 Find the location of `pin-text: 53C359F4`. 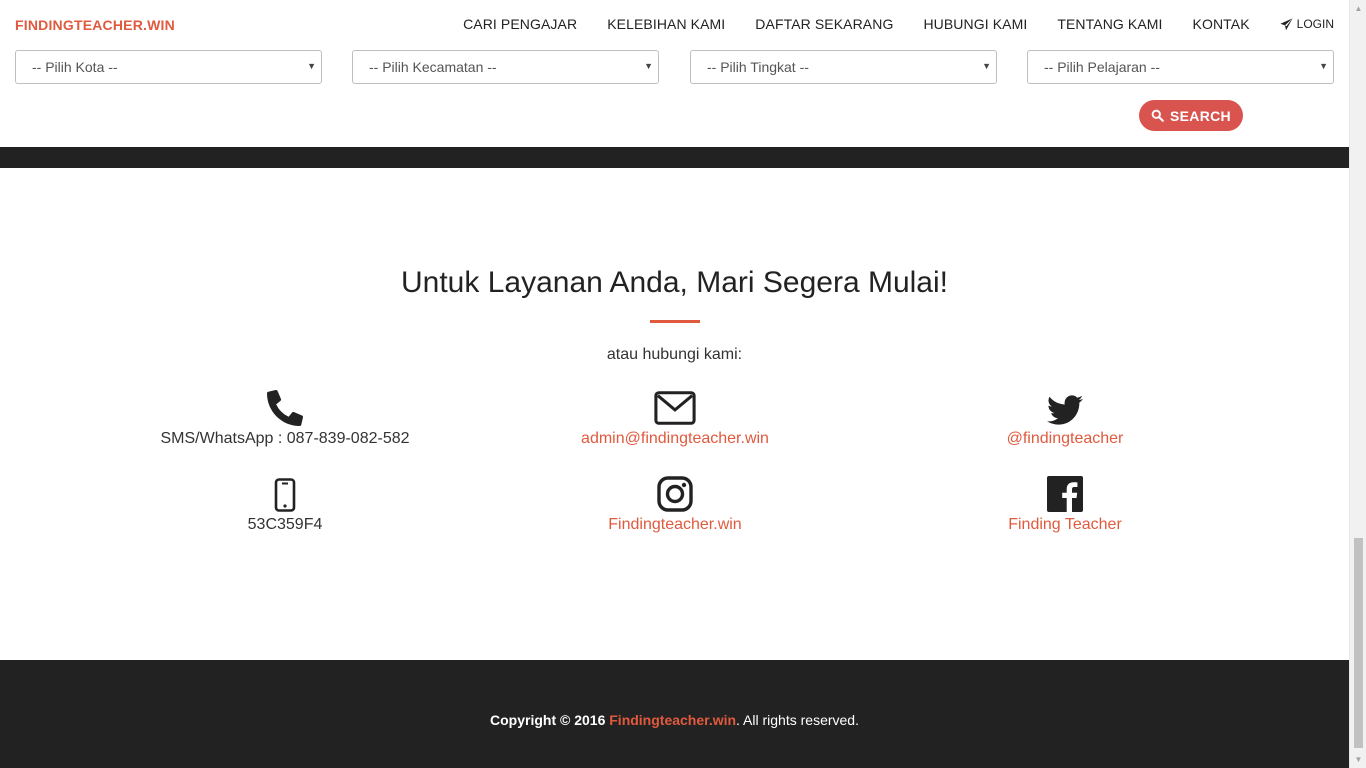

pin-text: 53C359F4 is located at coordinates (285, 524).